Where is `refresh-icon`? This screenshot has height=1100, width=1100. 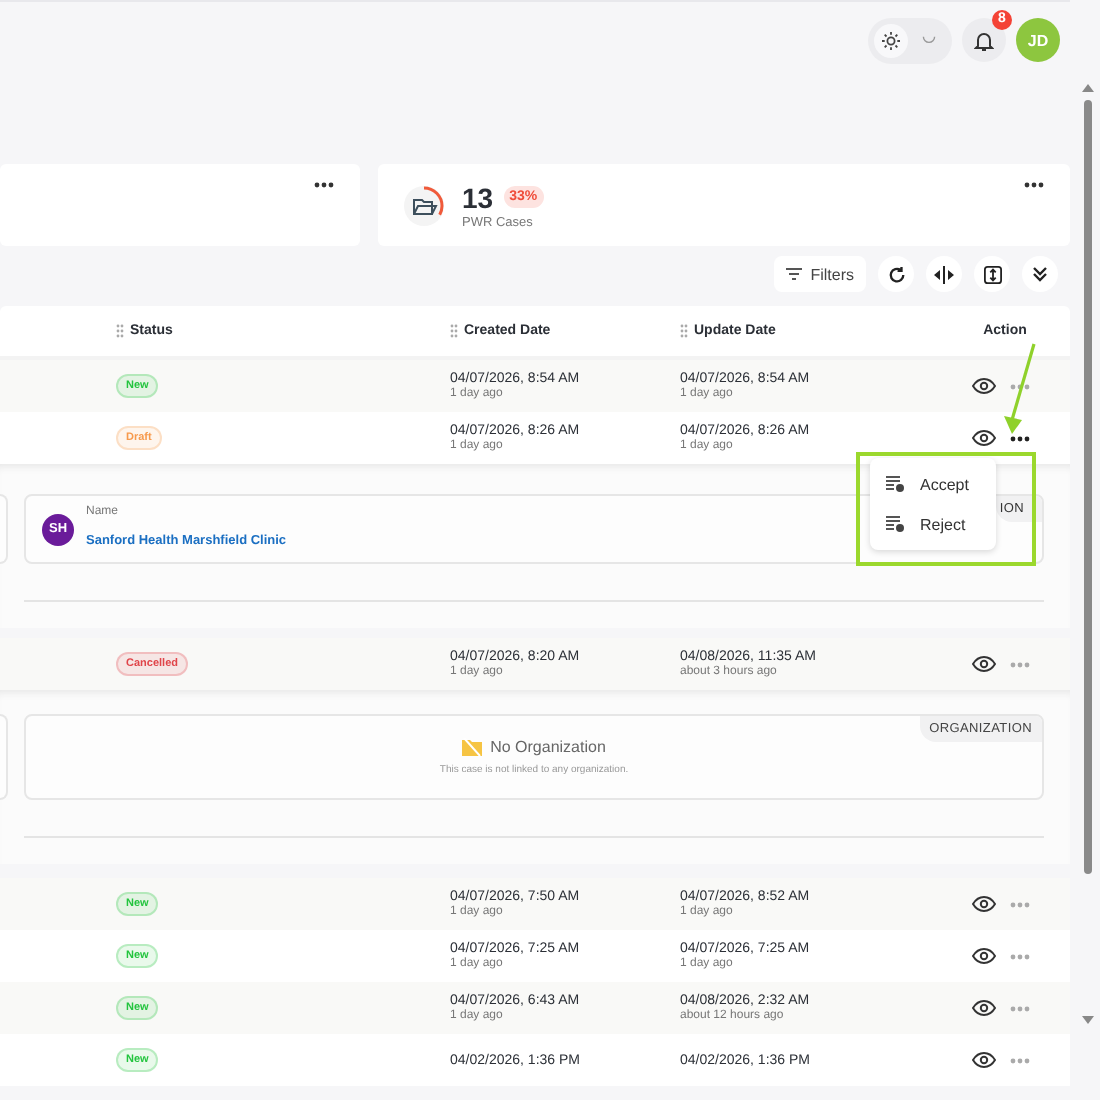
refresh-icon is located at coordinates (896, 274).